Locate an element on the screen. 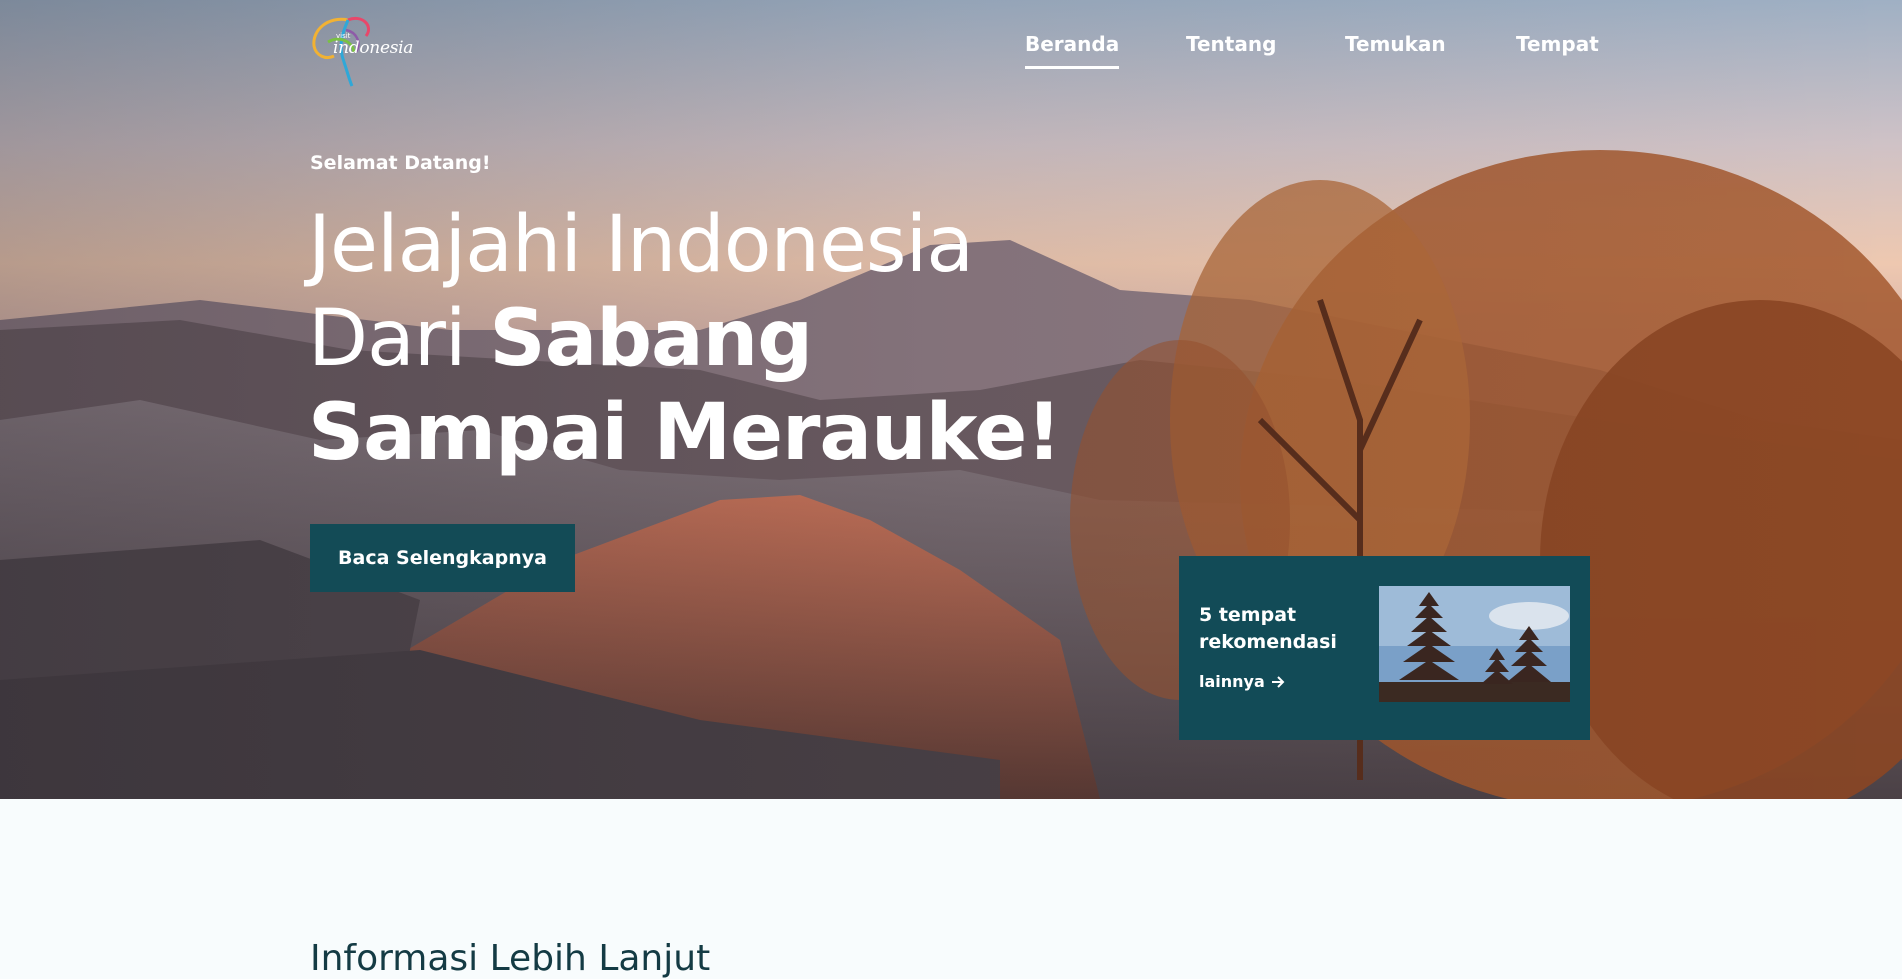 This screenshot has height=979, width=1902. card-title: 5 tempat rekomendasi is located at coordinates (1268, 628).